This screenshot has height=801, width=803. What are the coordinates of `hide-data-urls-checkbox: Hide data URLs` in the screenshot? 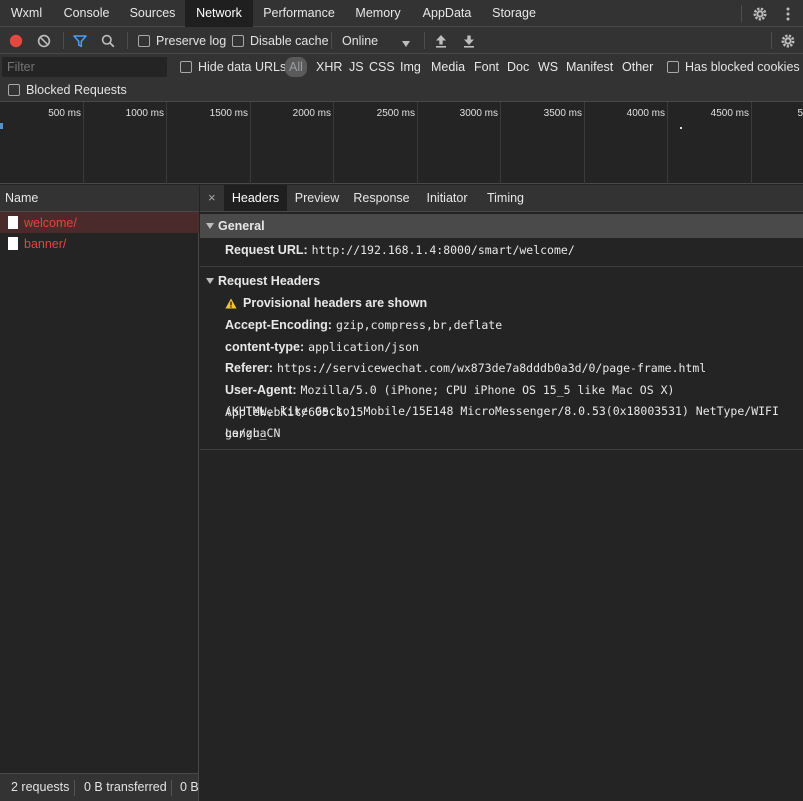 It's located at (233, 67).